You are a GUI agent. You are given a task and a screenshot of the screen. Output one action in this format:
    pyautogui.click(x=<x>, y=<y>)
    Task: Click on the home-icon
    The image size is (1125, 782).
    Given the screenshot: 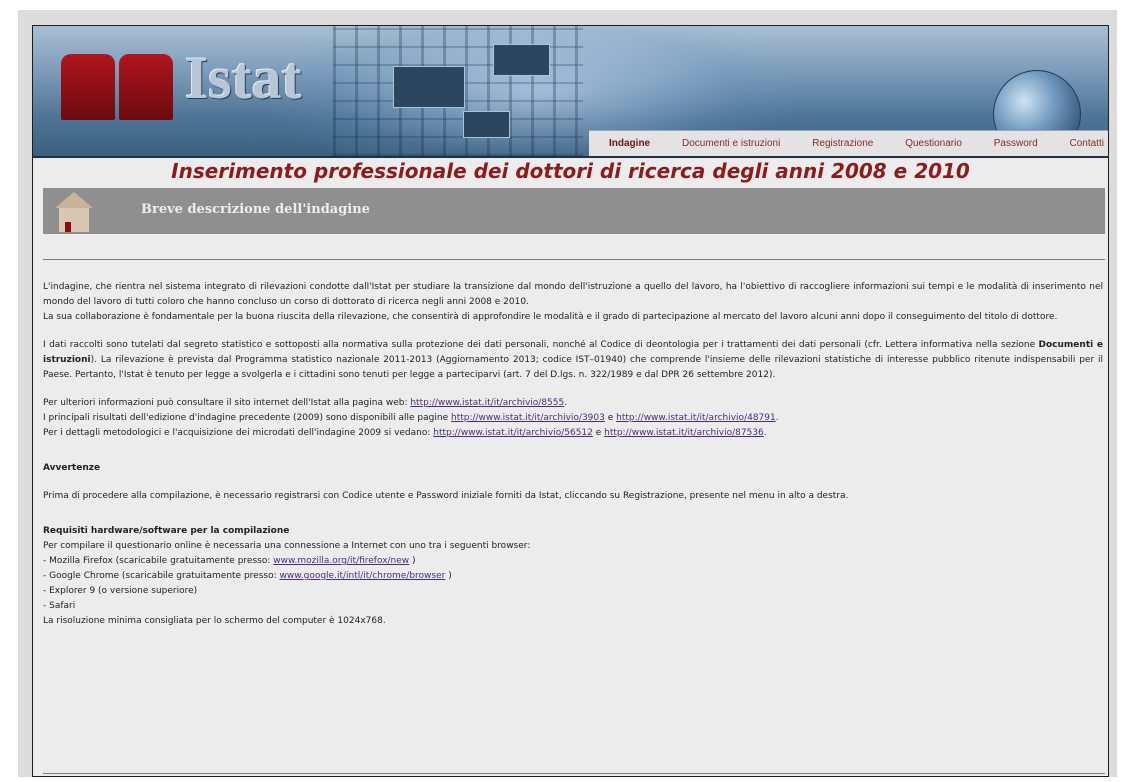 What is the action you would take?
    pyautogui.click(x=74, y=213)
    